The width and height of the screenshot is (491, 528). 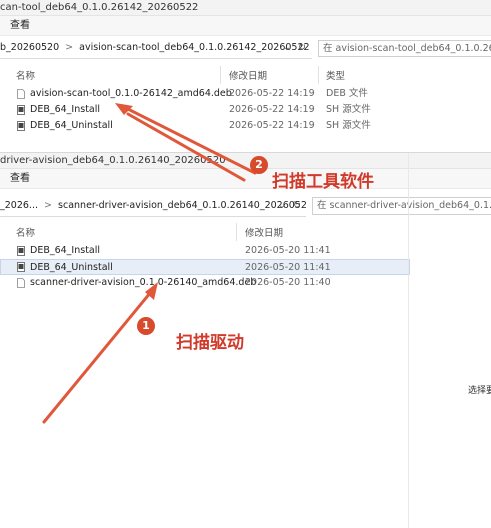 What do you see at coordinates (245, 8) in the screenshot?
I see `window-title: can-tool_deb64_0.1.0.26142_20260522` at bounding box center [245, 8].